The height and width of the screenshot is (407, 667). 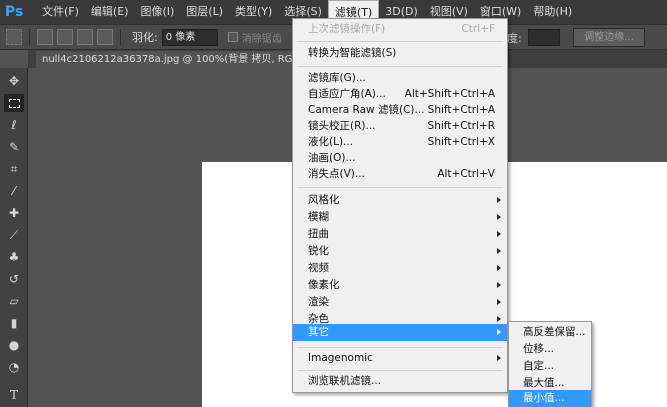 What do you see at coordinates (318, 217) in the screenshot?
I see `menu-item-label: 模糊` at bounding box center [318, 217].